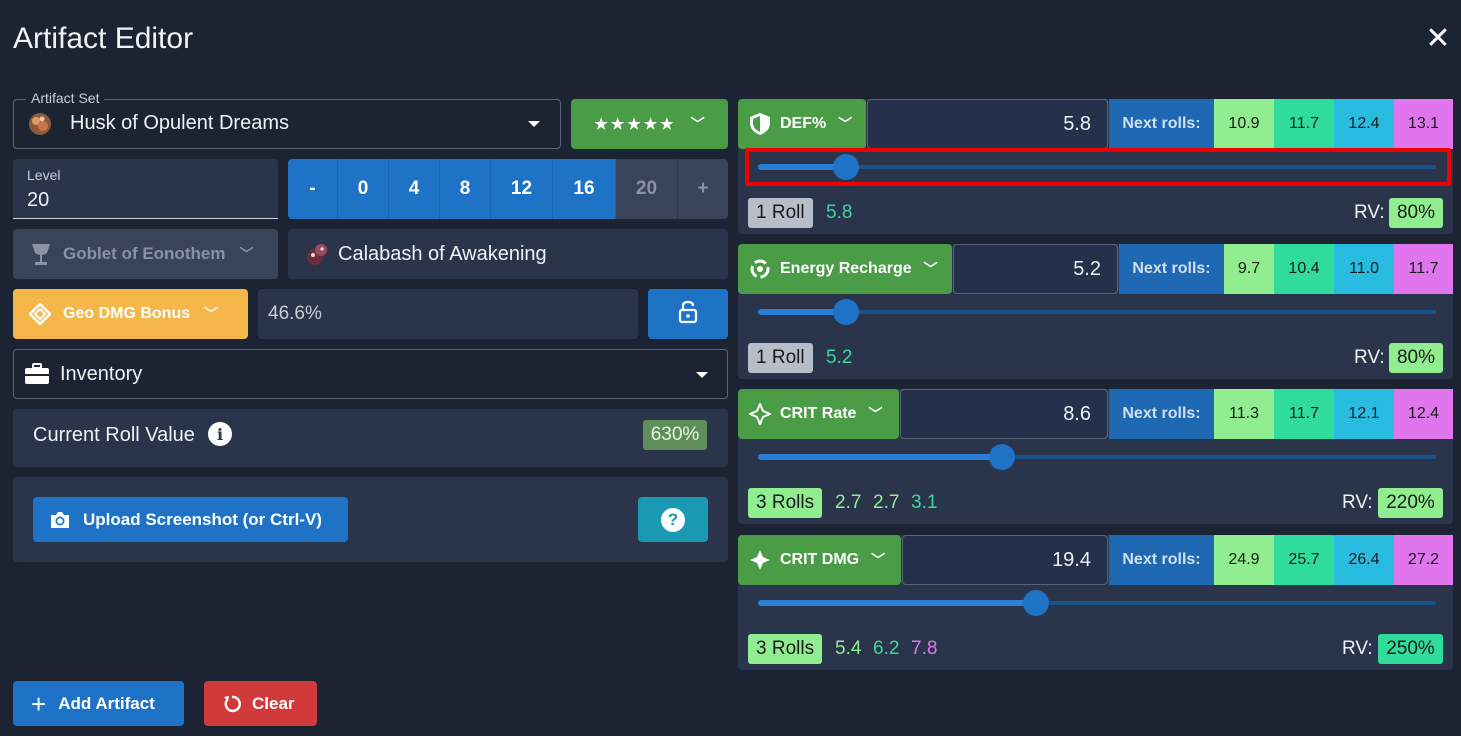 The image size is (1461, 736). What do you see at coordinates (465, 189) in the screenshot?
I see `level-8-button: 8` at bounding box center [465, 189].